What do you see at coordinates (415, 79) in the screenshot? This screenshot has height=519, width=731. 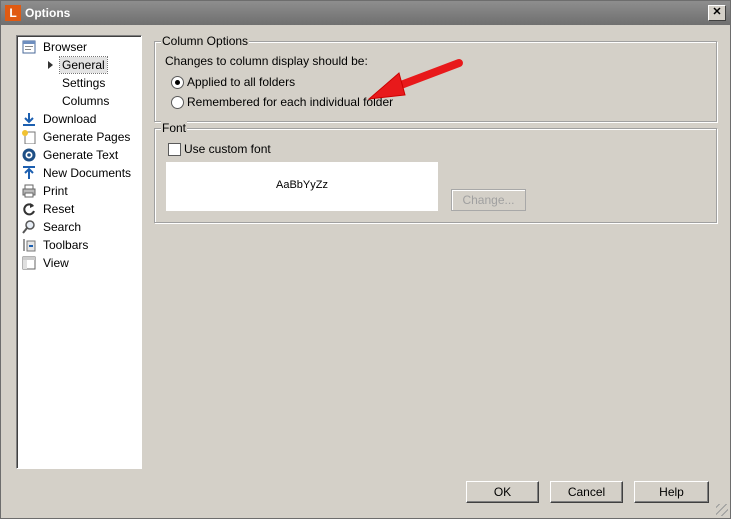 I see `red-arrow-annotation` at bounding box center [415, 79].